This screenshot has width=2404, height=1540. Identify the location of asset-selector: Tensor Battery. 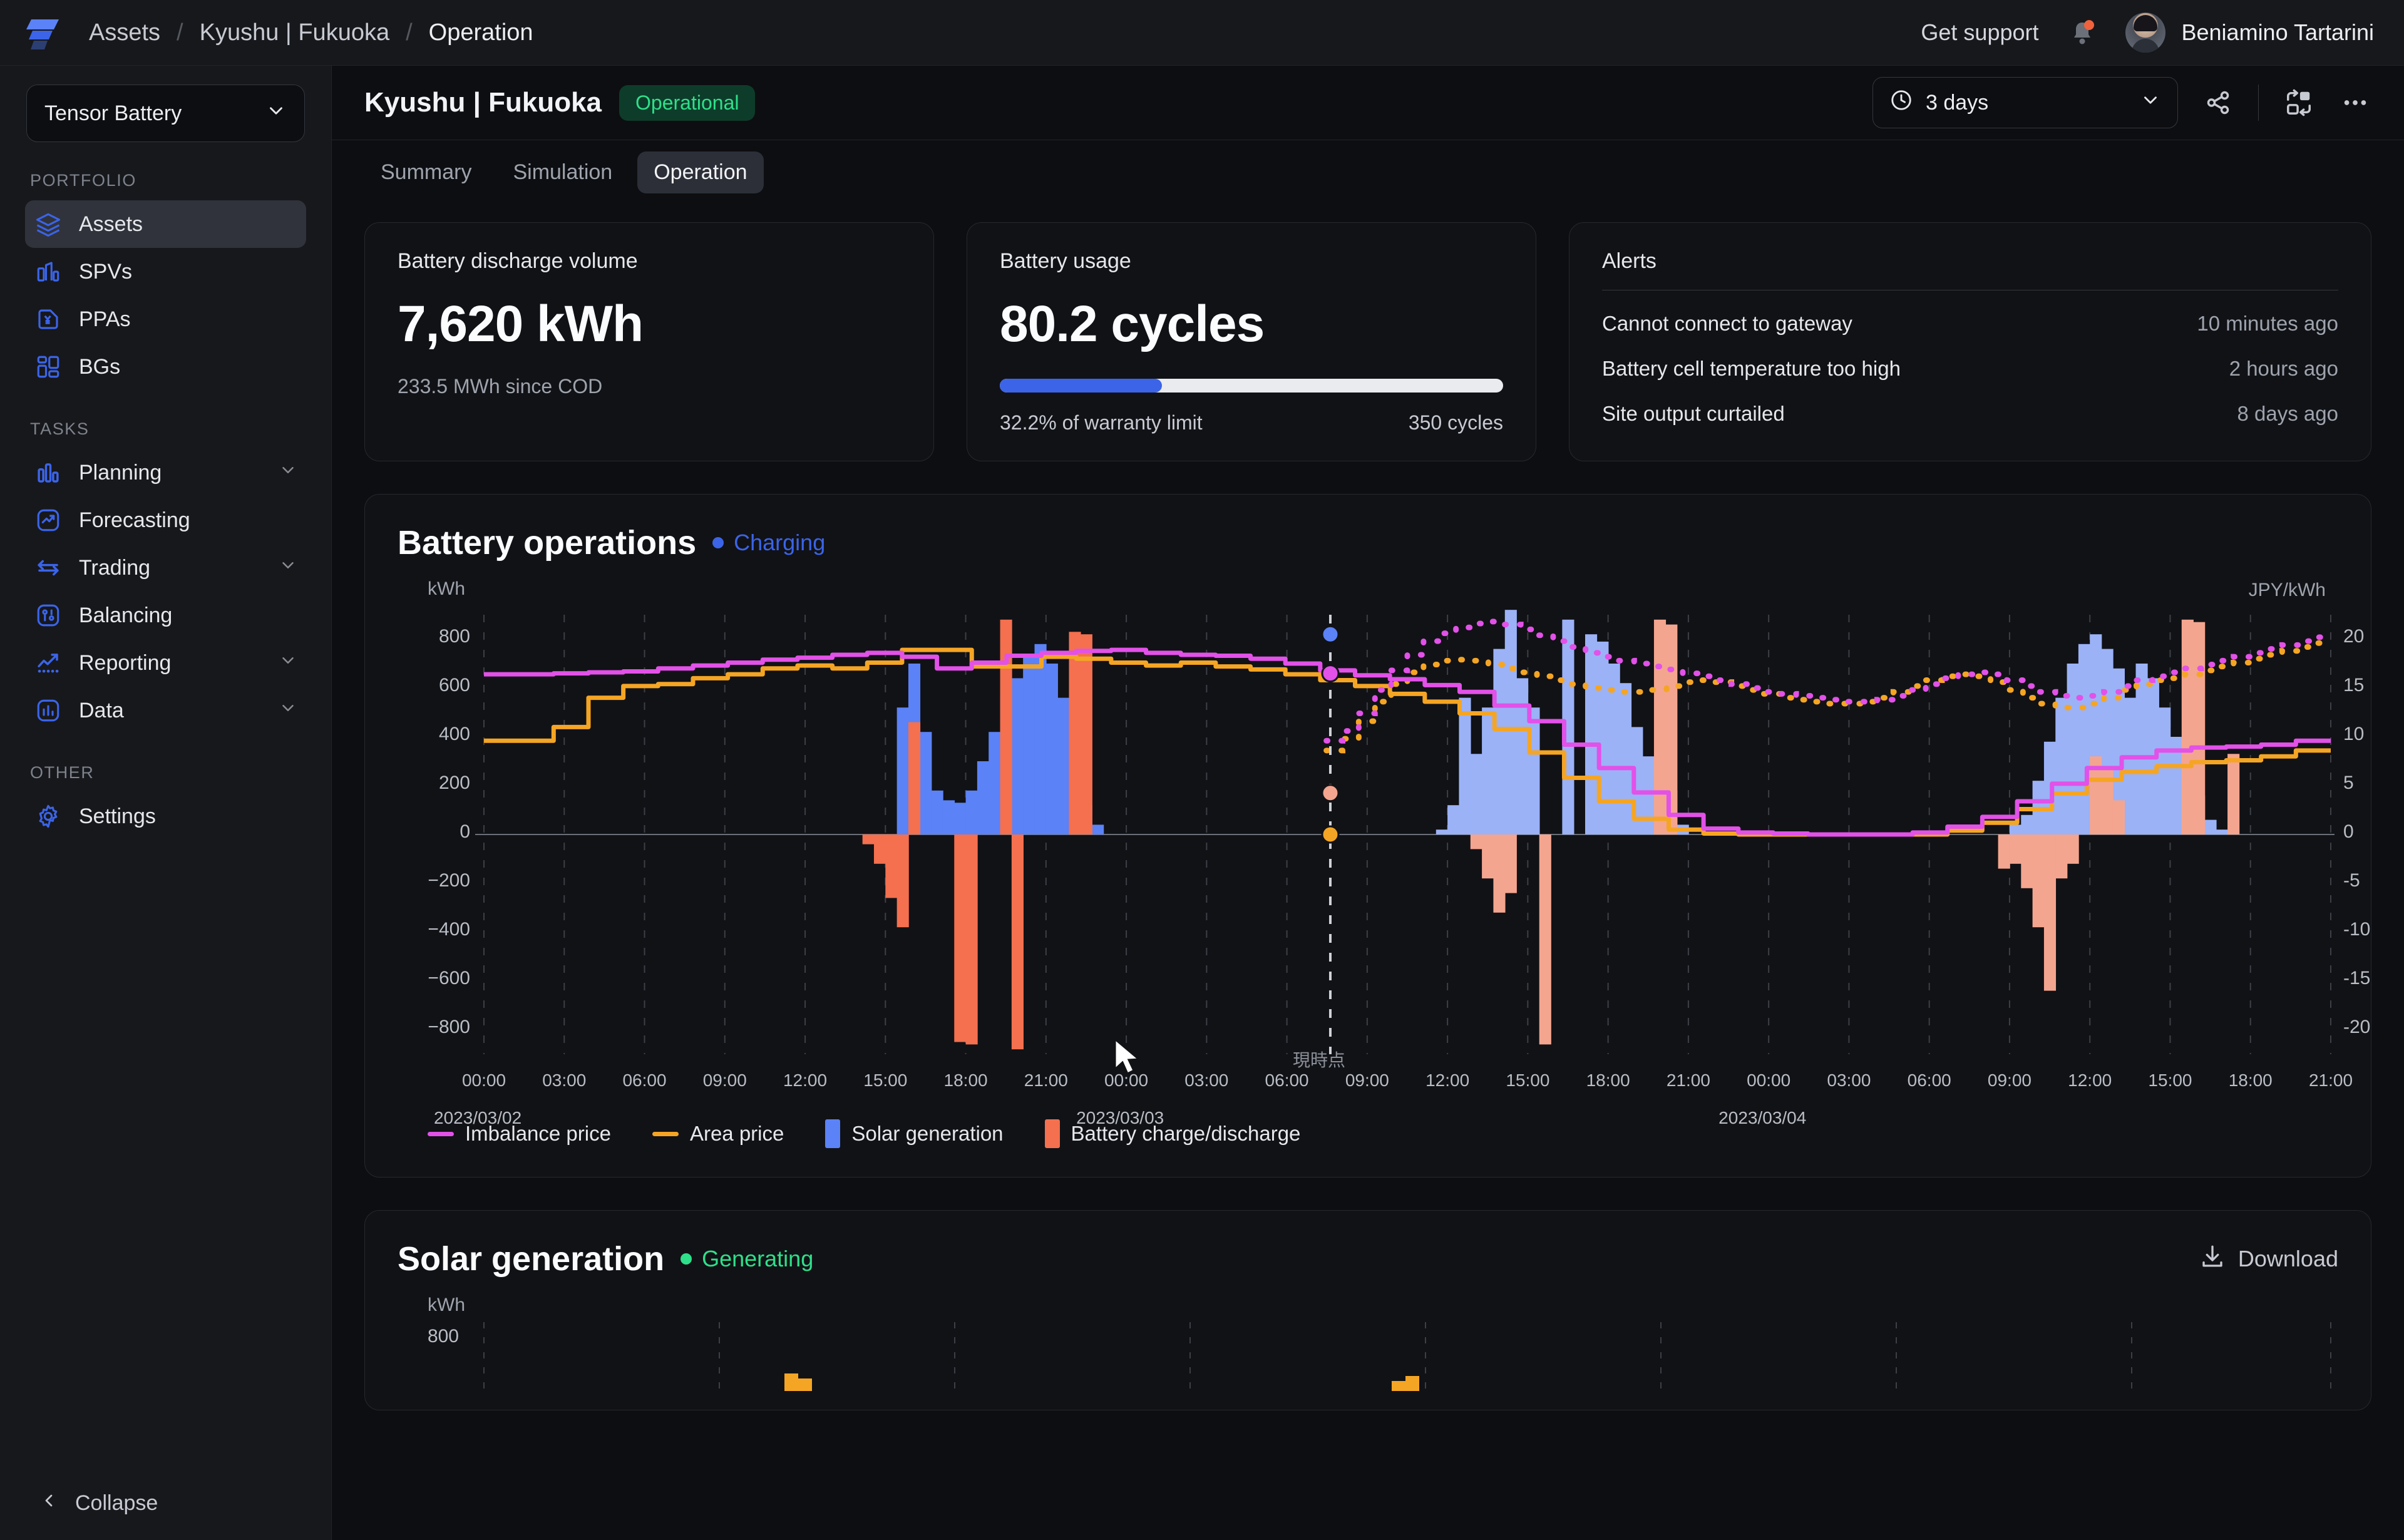
(165, 113).